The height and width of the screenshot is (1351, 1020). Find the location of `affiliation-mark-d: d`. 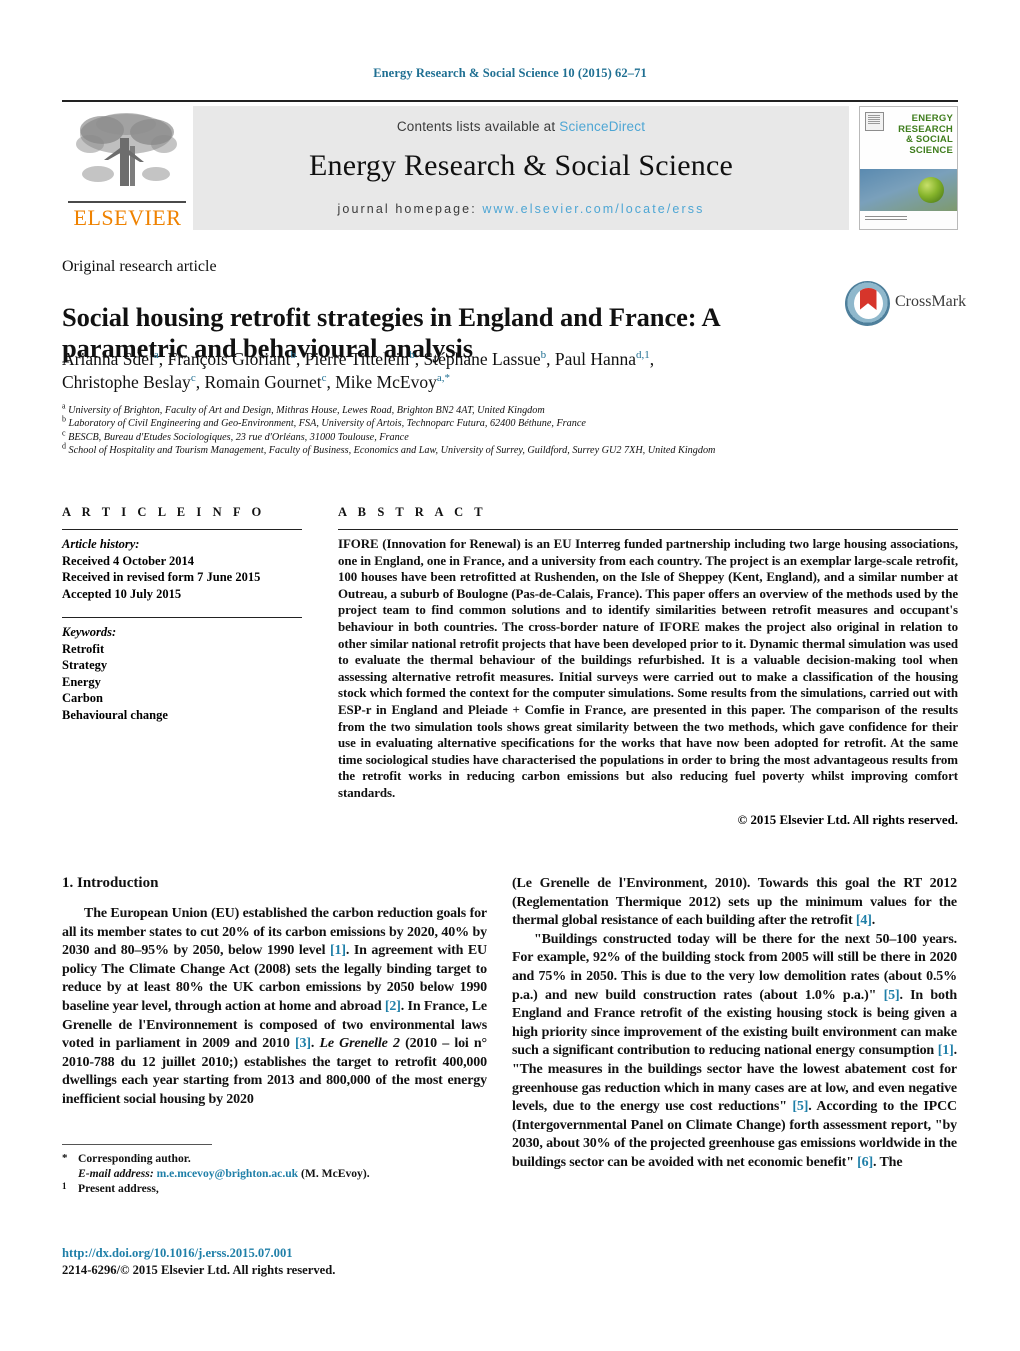

affiliation-mark-d: d is located at coordinates (64, 446).